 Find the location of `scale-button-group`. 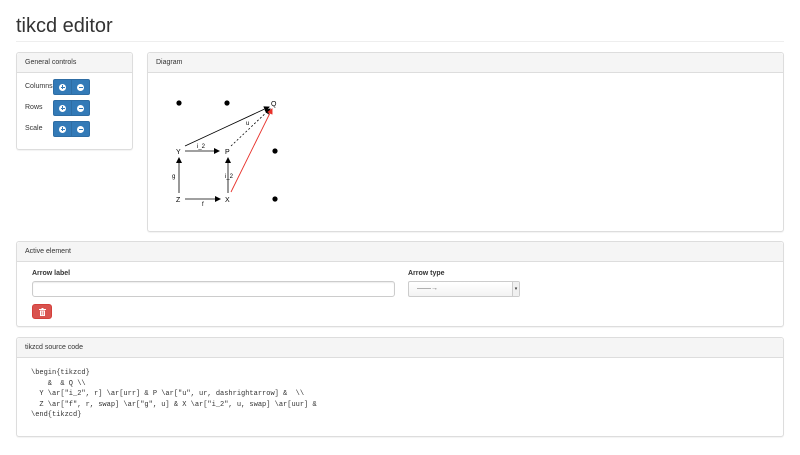

scale-button-group is located at coordinates (71, 129).